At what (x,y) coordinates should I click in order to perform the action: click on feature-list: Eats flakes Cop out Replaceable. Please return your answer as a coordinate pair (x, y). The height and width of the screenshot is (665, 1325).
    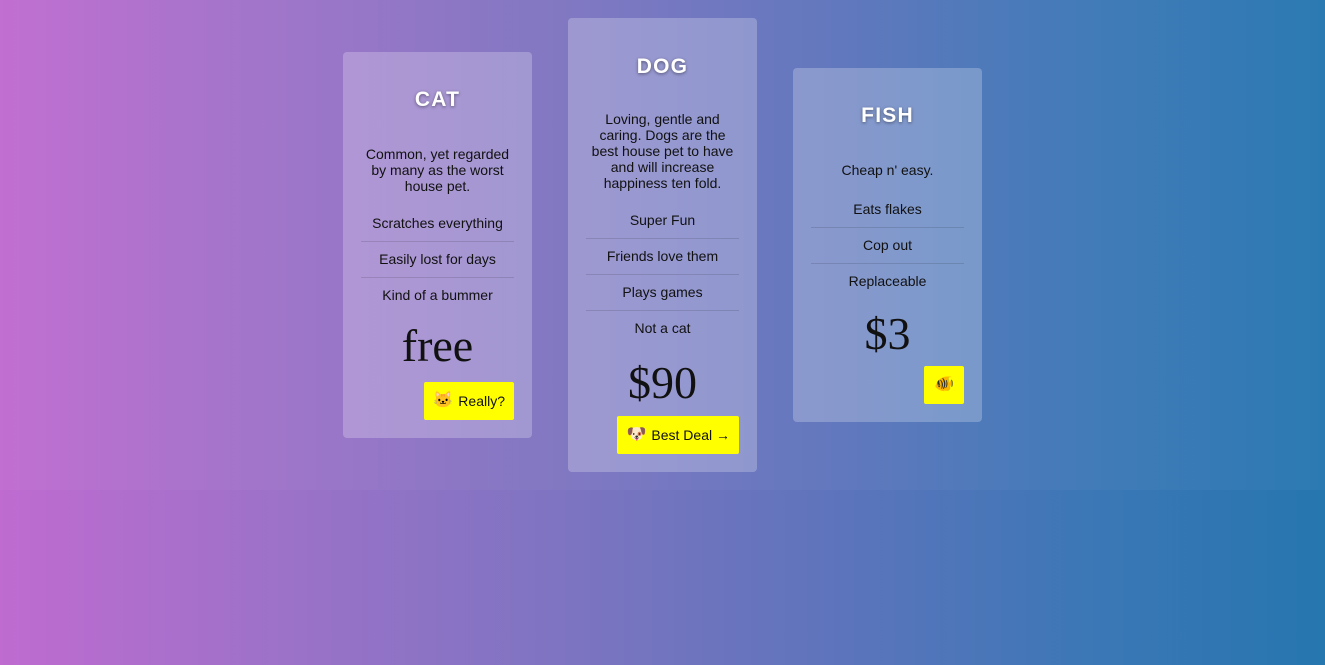
    Looking at the image, I should click on (887, 245).